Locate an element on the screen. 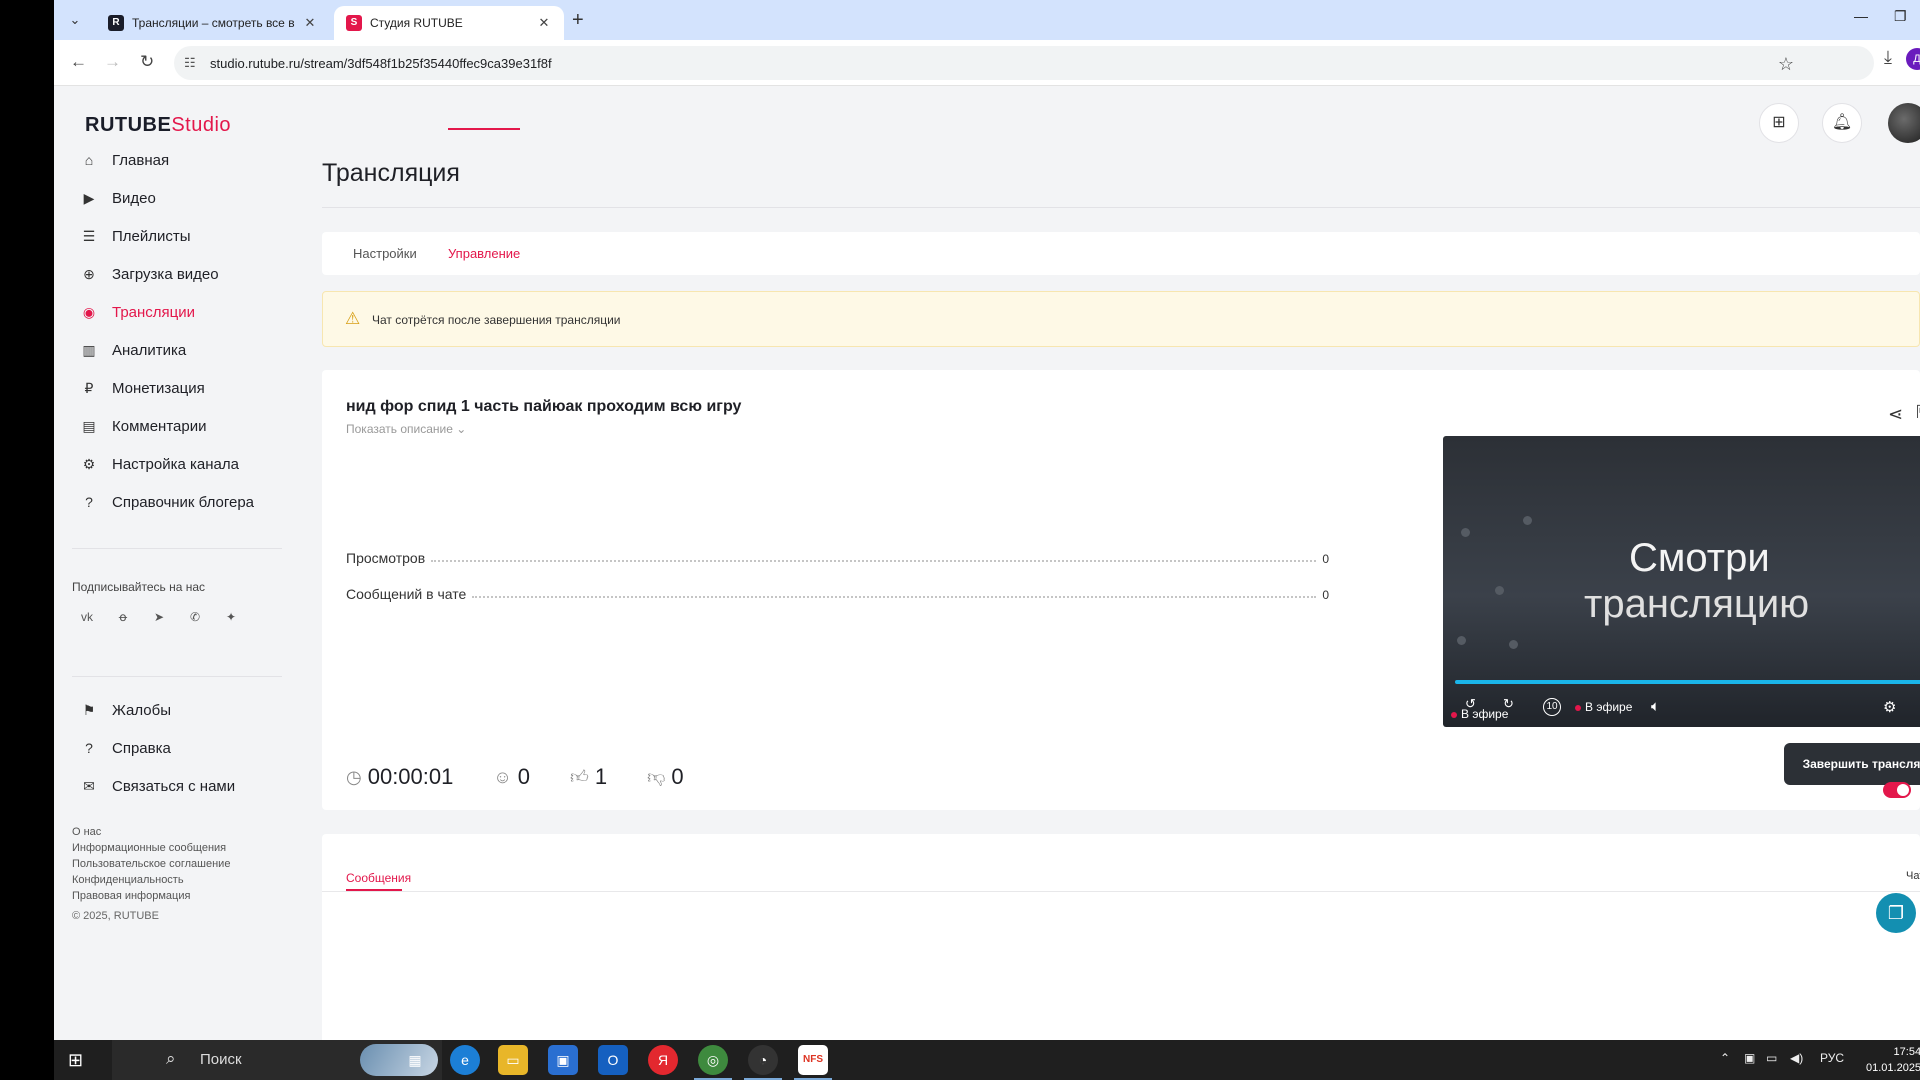  sidebar-item-home: ⌂ Главная is located at coordinates (179, 160).